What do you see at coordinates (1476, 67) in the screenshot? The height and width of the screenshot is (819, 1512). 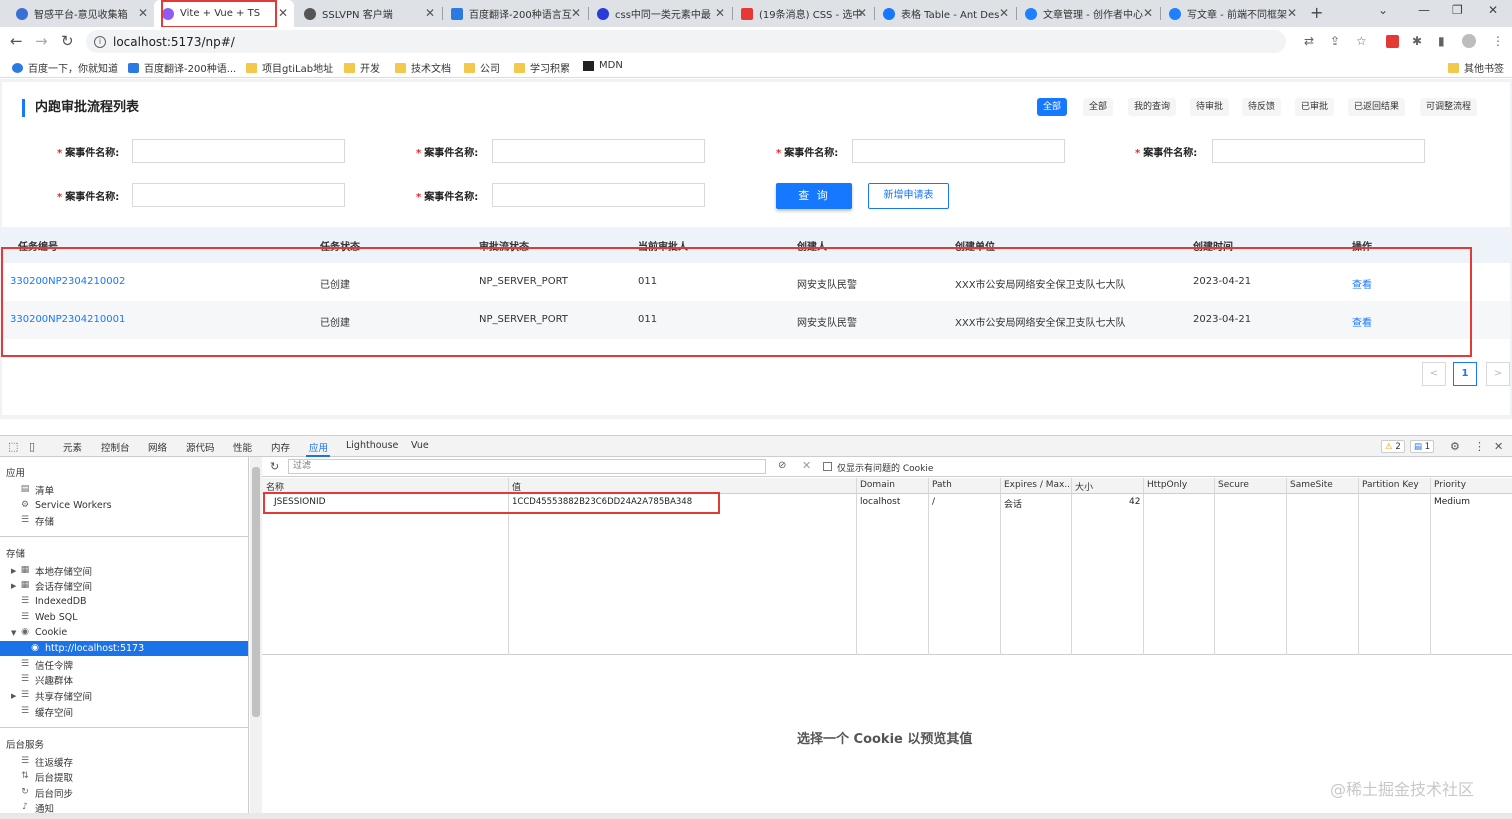 I see `bookmark-other: 其他书签` at bounding box center [1476, 67].